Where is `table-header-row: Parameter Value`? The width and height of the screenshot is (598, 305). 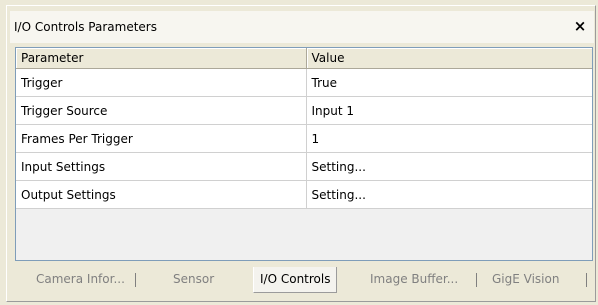 table-header-row: Parameter Value is located at coordinates (304, 58).